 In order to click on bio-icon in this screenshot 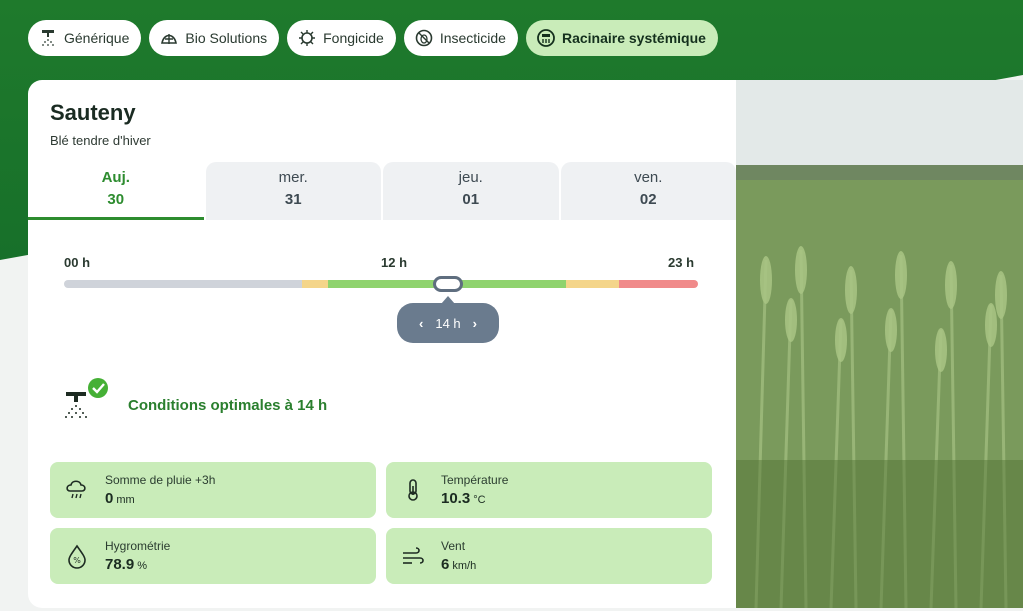, I will do `click(169, 39)`.